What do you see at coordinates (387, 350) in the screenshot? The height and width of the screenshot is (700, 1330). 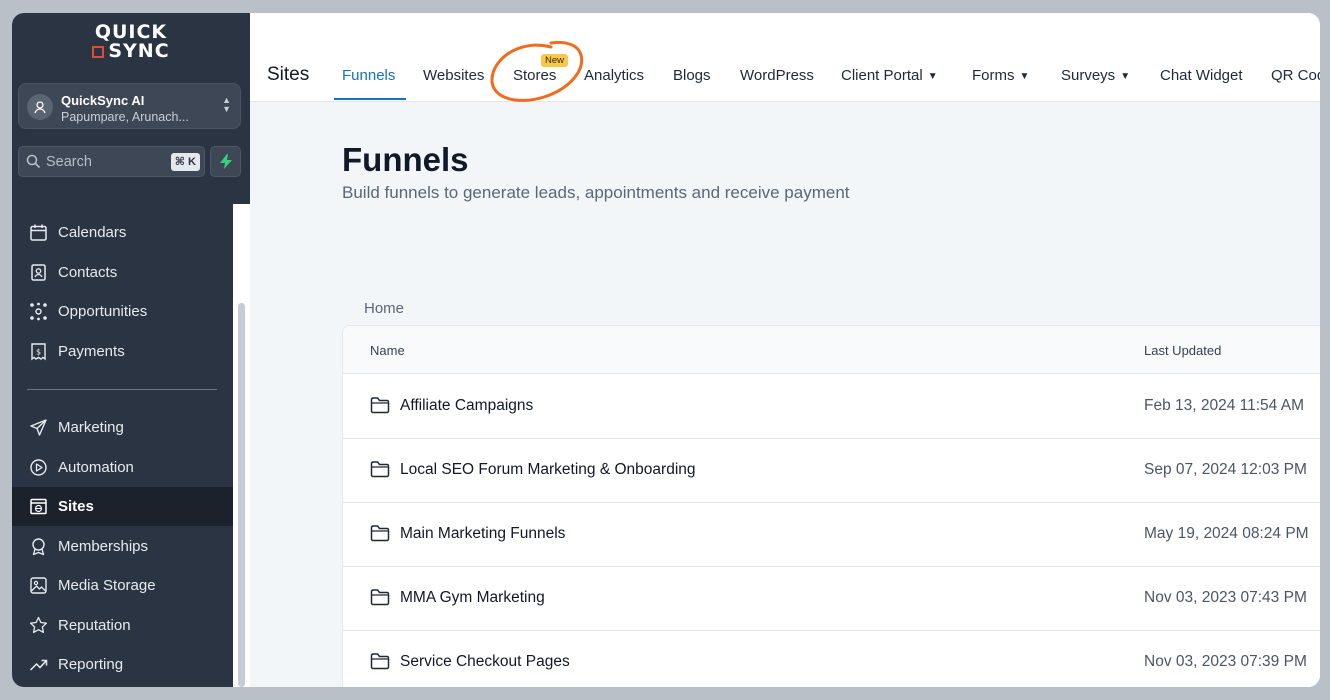 I see `column-header-name: Name` at bounding box center [387, 350].